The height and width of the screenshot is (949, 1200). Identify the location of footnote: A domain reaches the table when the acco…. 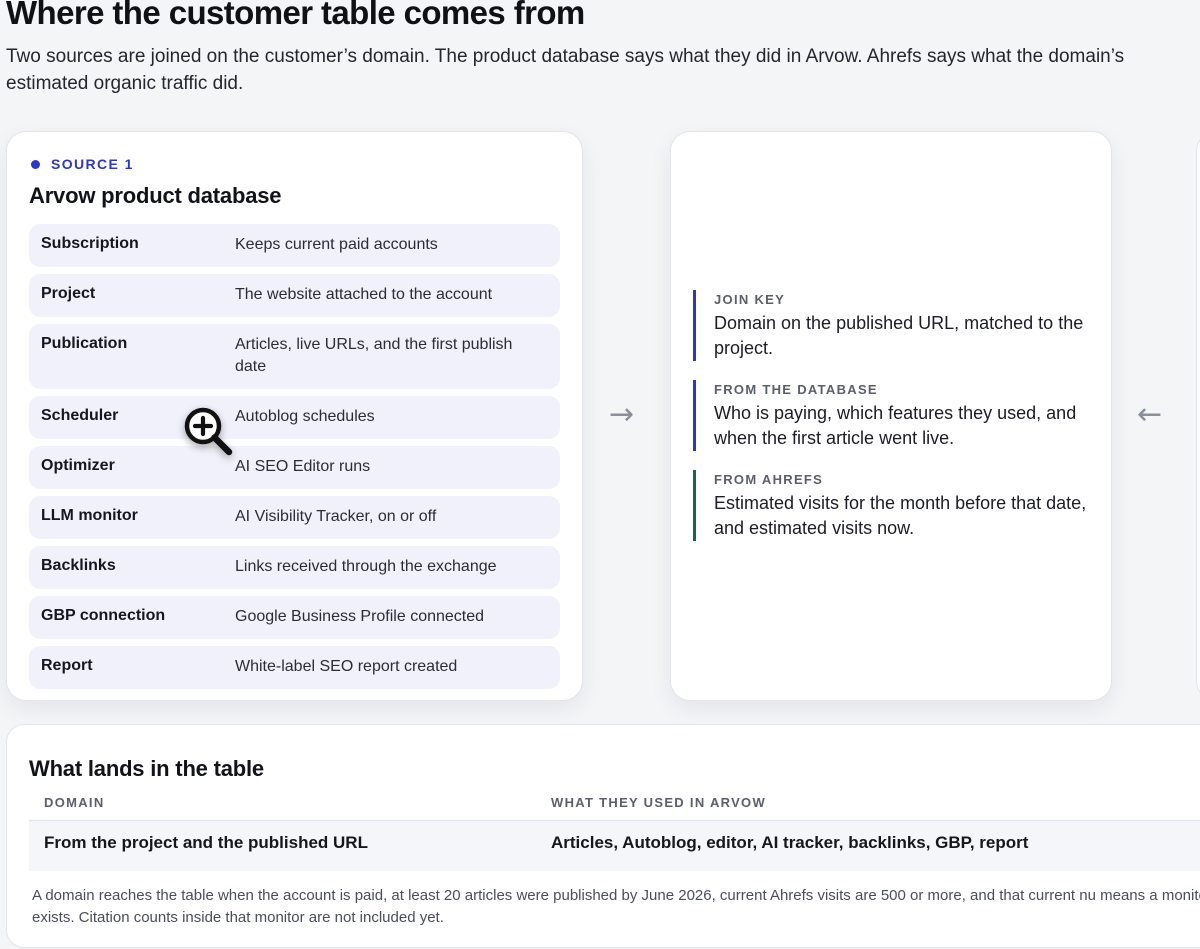
(616, 906).